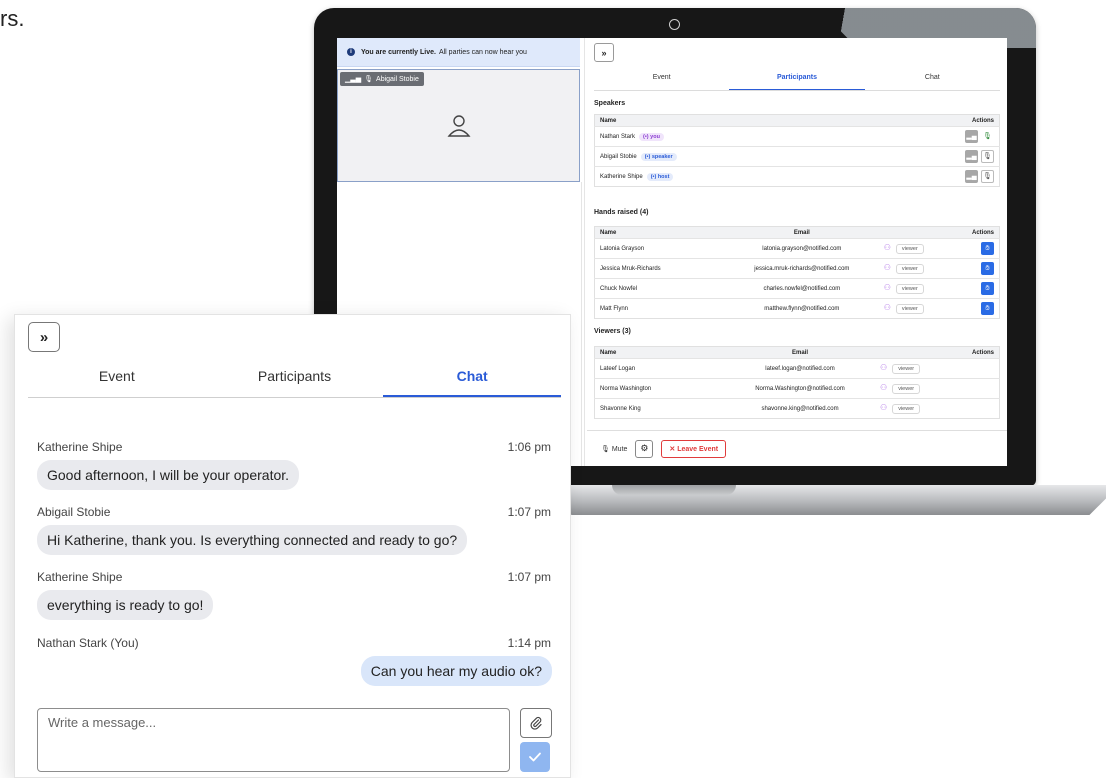 The image size is (1106, 778). What do you see at coordinates (584, 252) in the screenshot?
I see `panel-divider` at bounding box center [584, 252].